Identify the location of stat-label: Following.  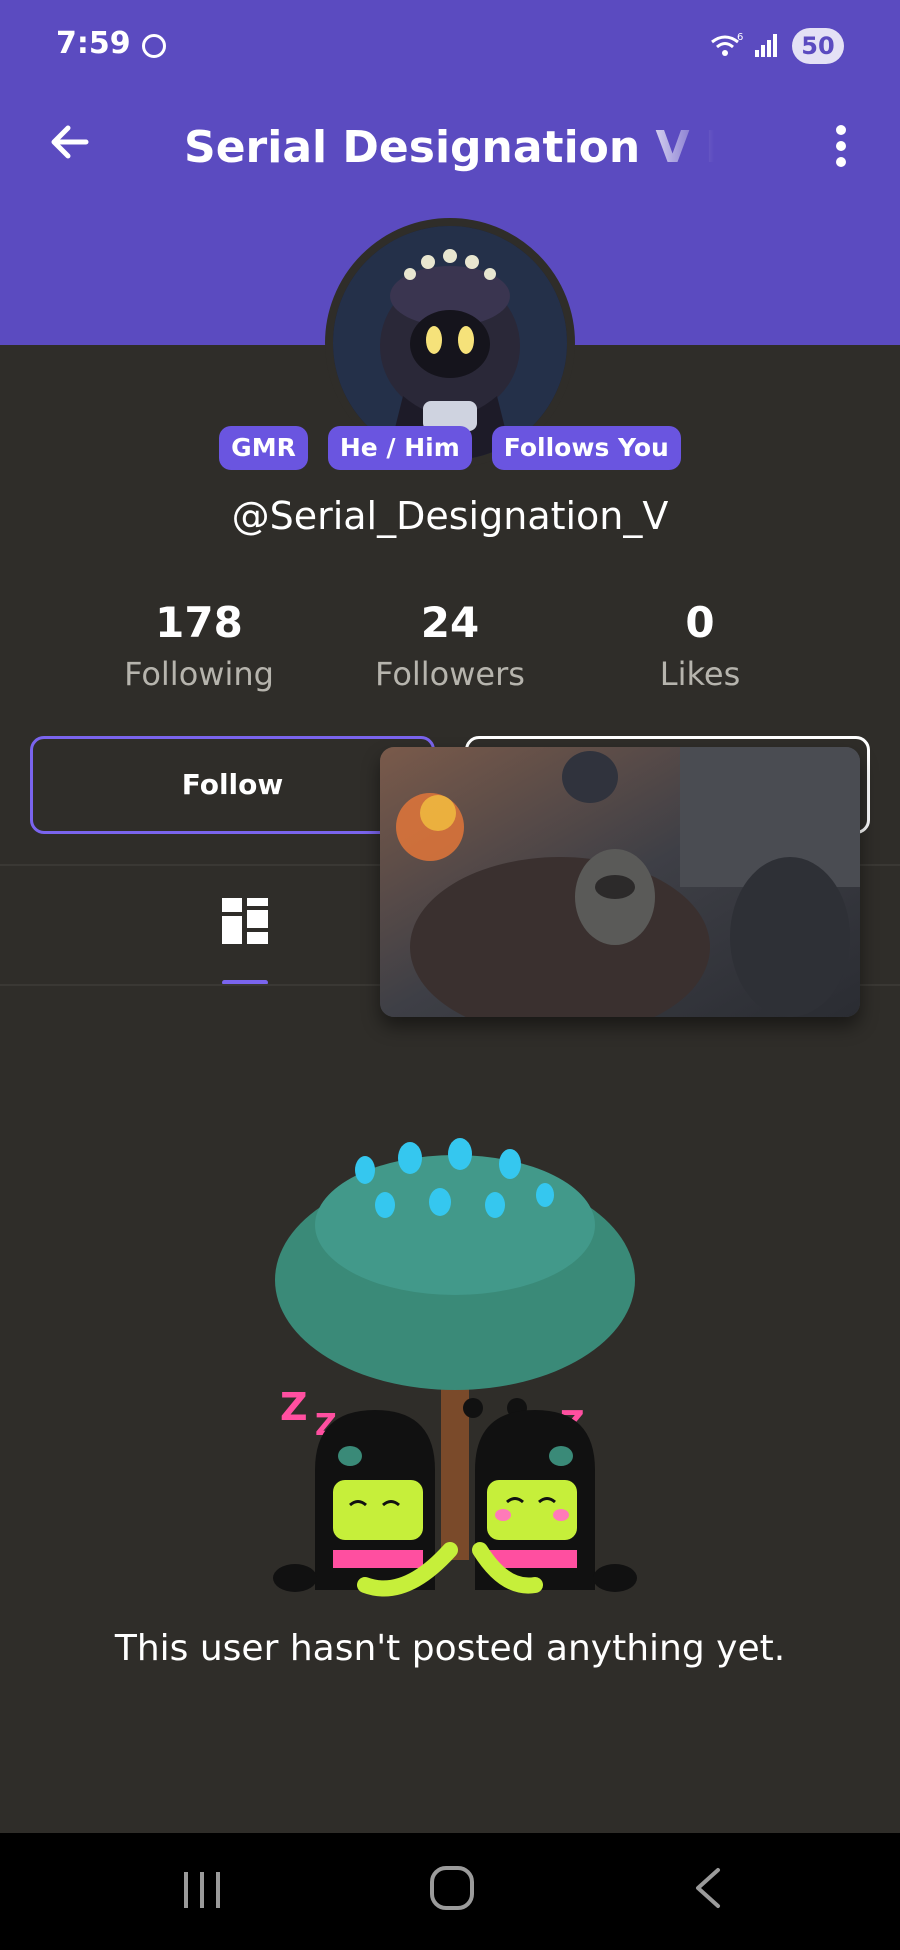
(199, 674).